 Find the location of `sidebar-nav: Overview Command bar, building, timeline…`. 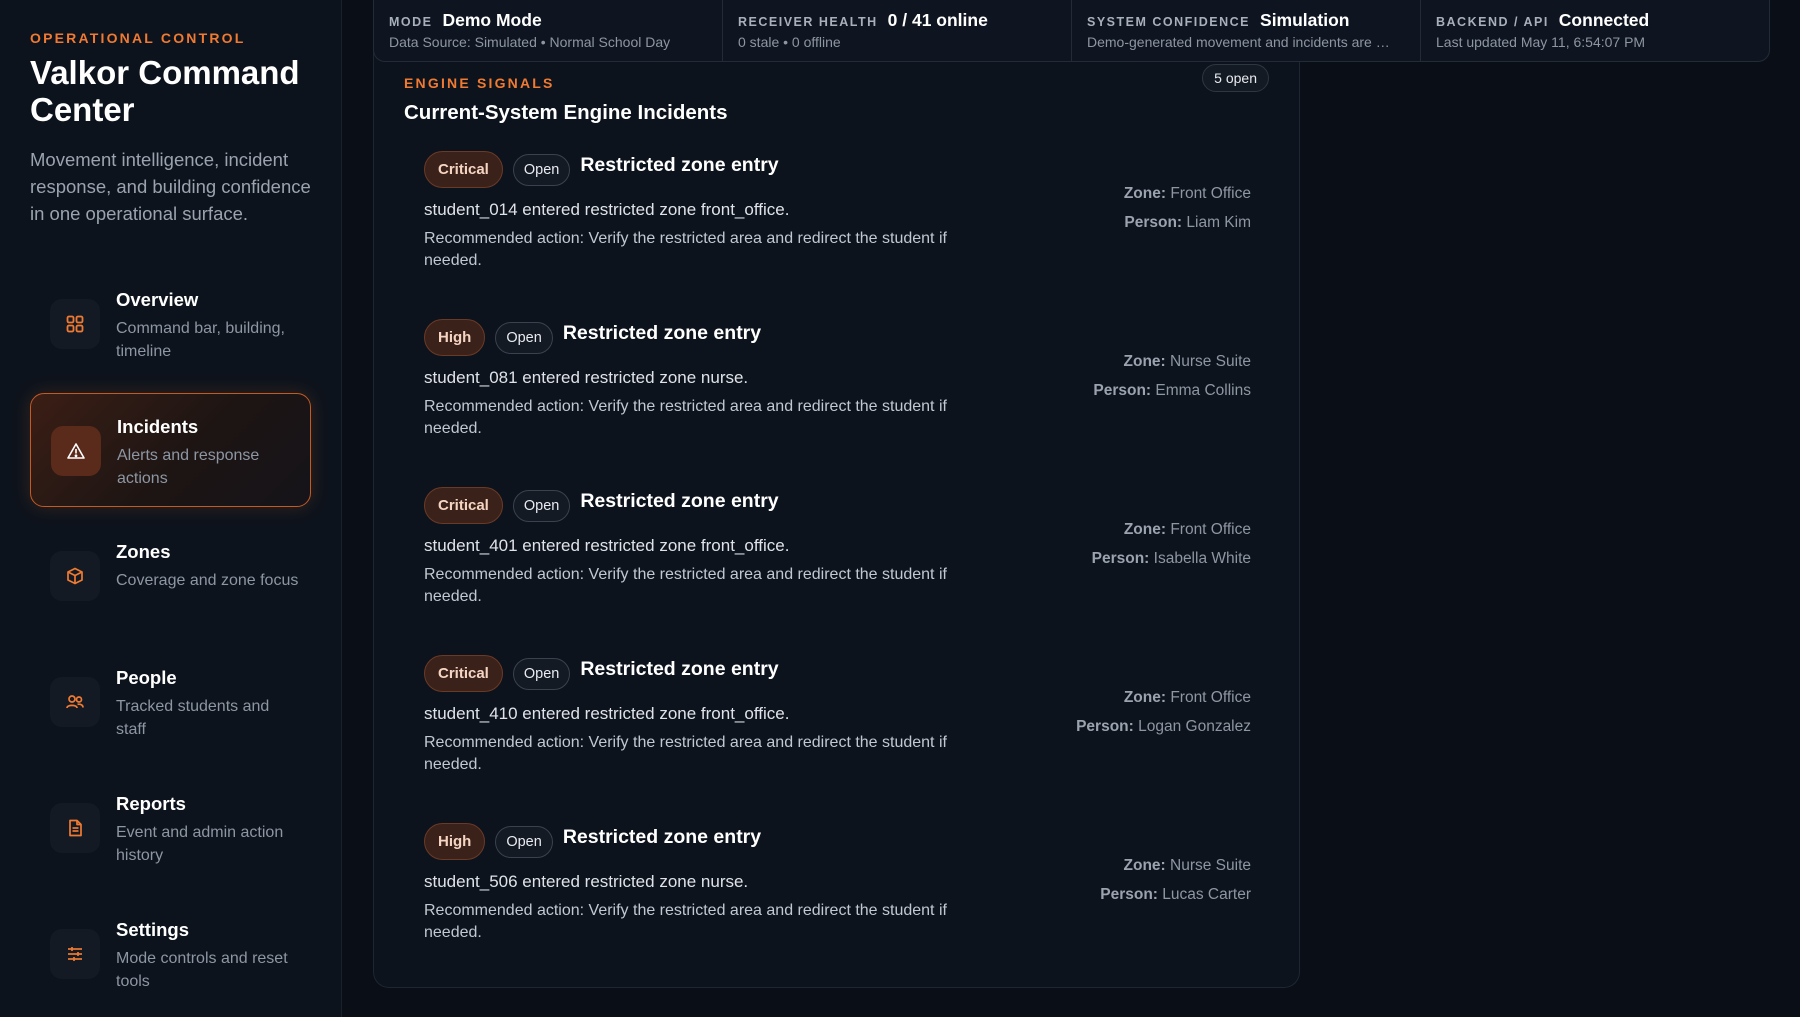

sidebar-nav: Overview Command bar, building, timeline… is located at coordinates (170, 639).